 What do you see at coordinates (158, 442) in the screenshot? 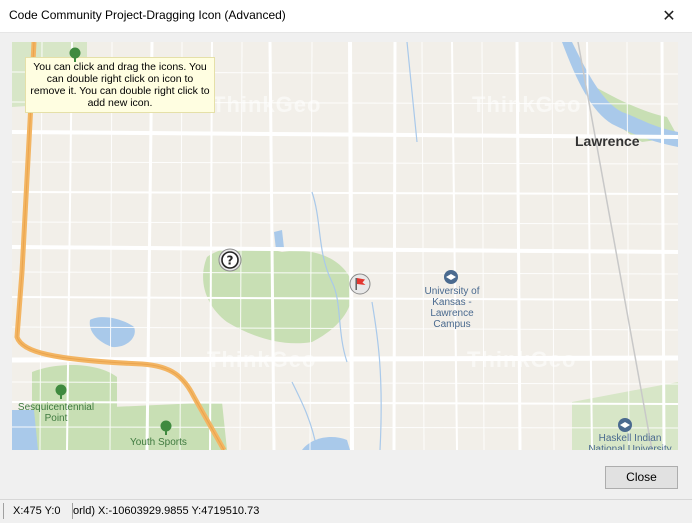
I see `map-label-park: Youth Sports` at bounding box center [158, 442].